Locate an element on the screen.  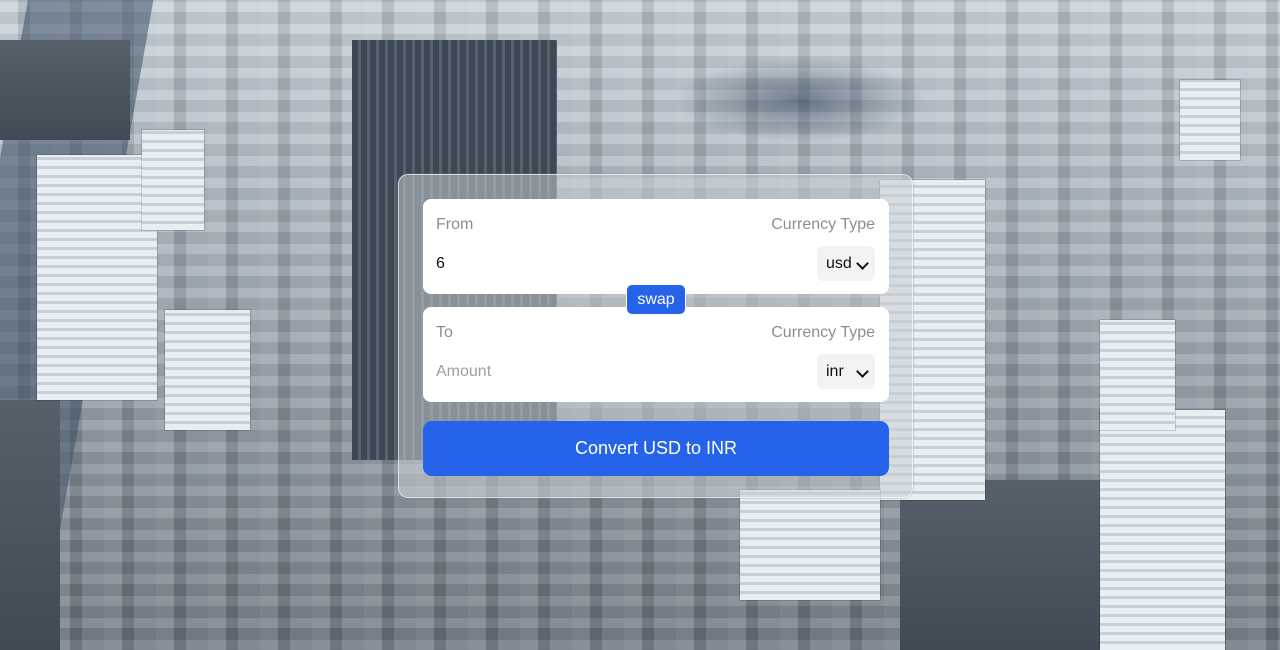
to-panel: To Currency Type inr is located at coordinates (656, 354).